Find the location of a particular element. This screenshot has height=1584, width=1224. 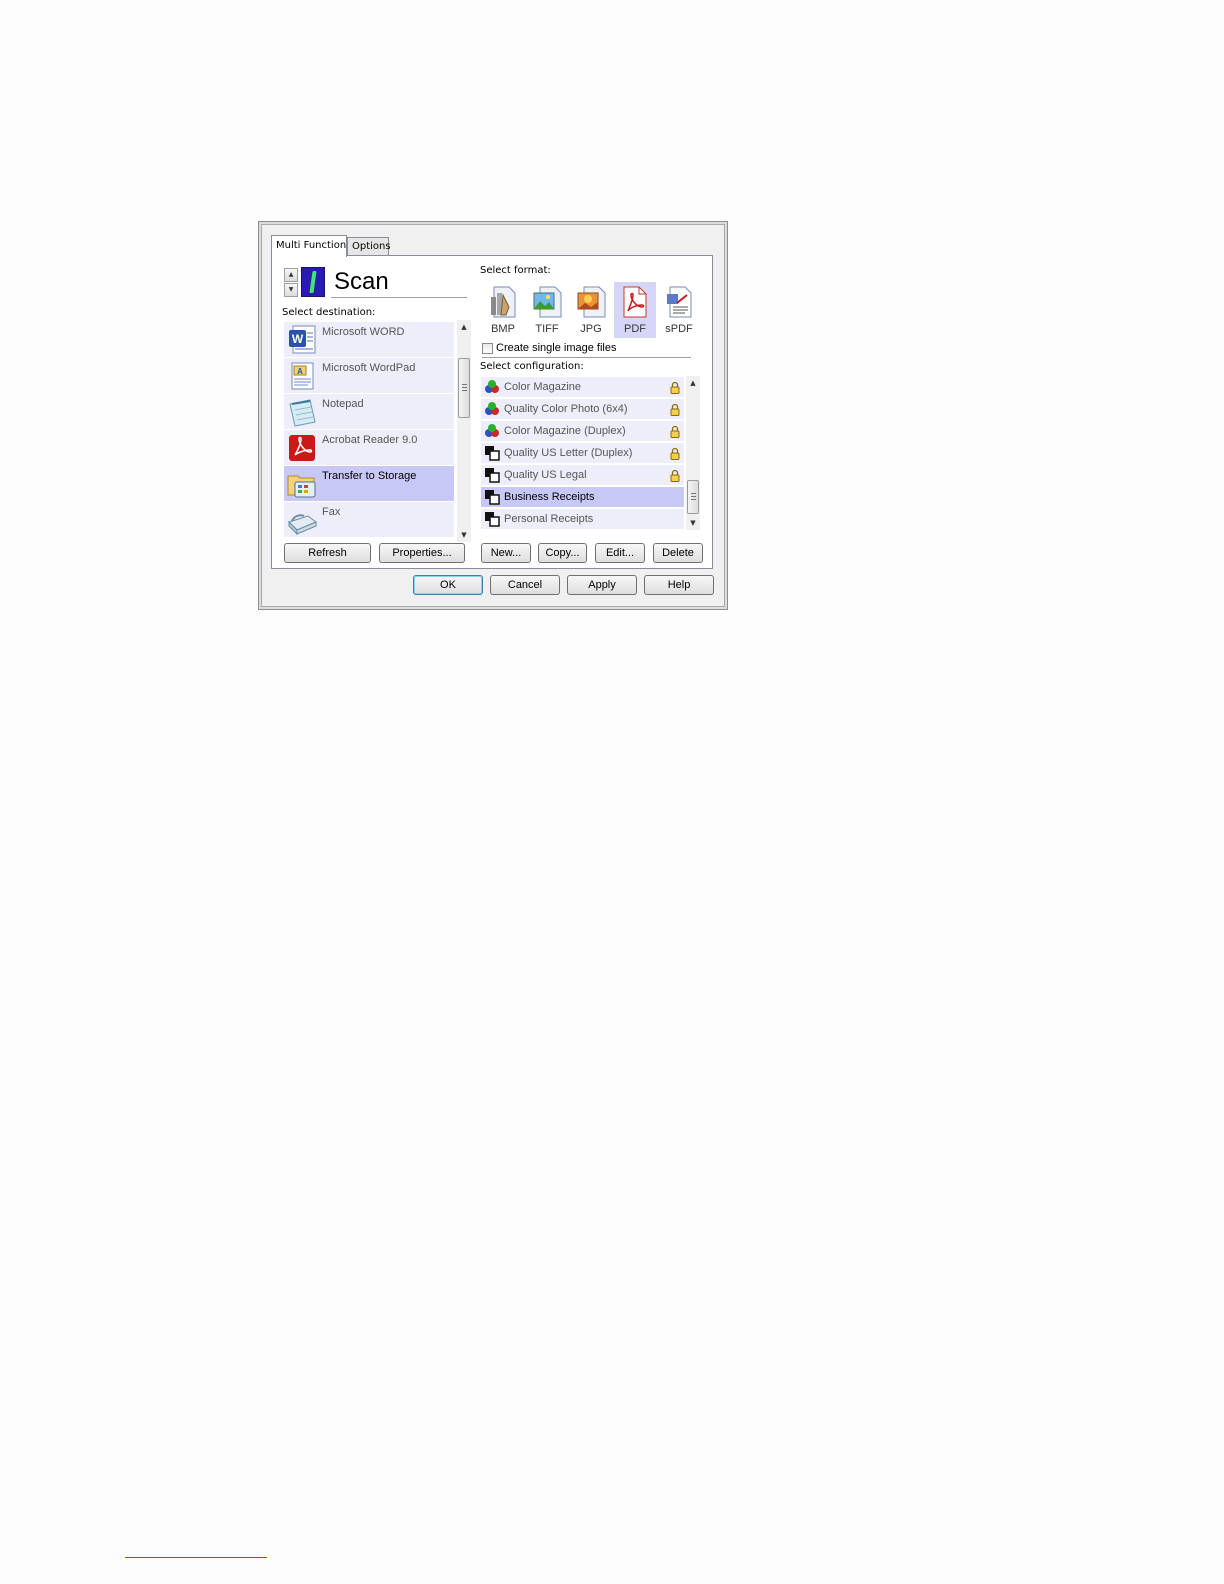

footnote-separator is located at coordinates (196, 1557).